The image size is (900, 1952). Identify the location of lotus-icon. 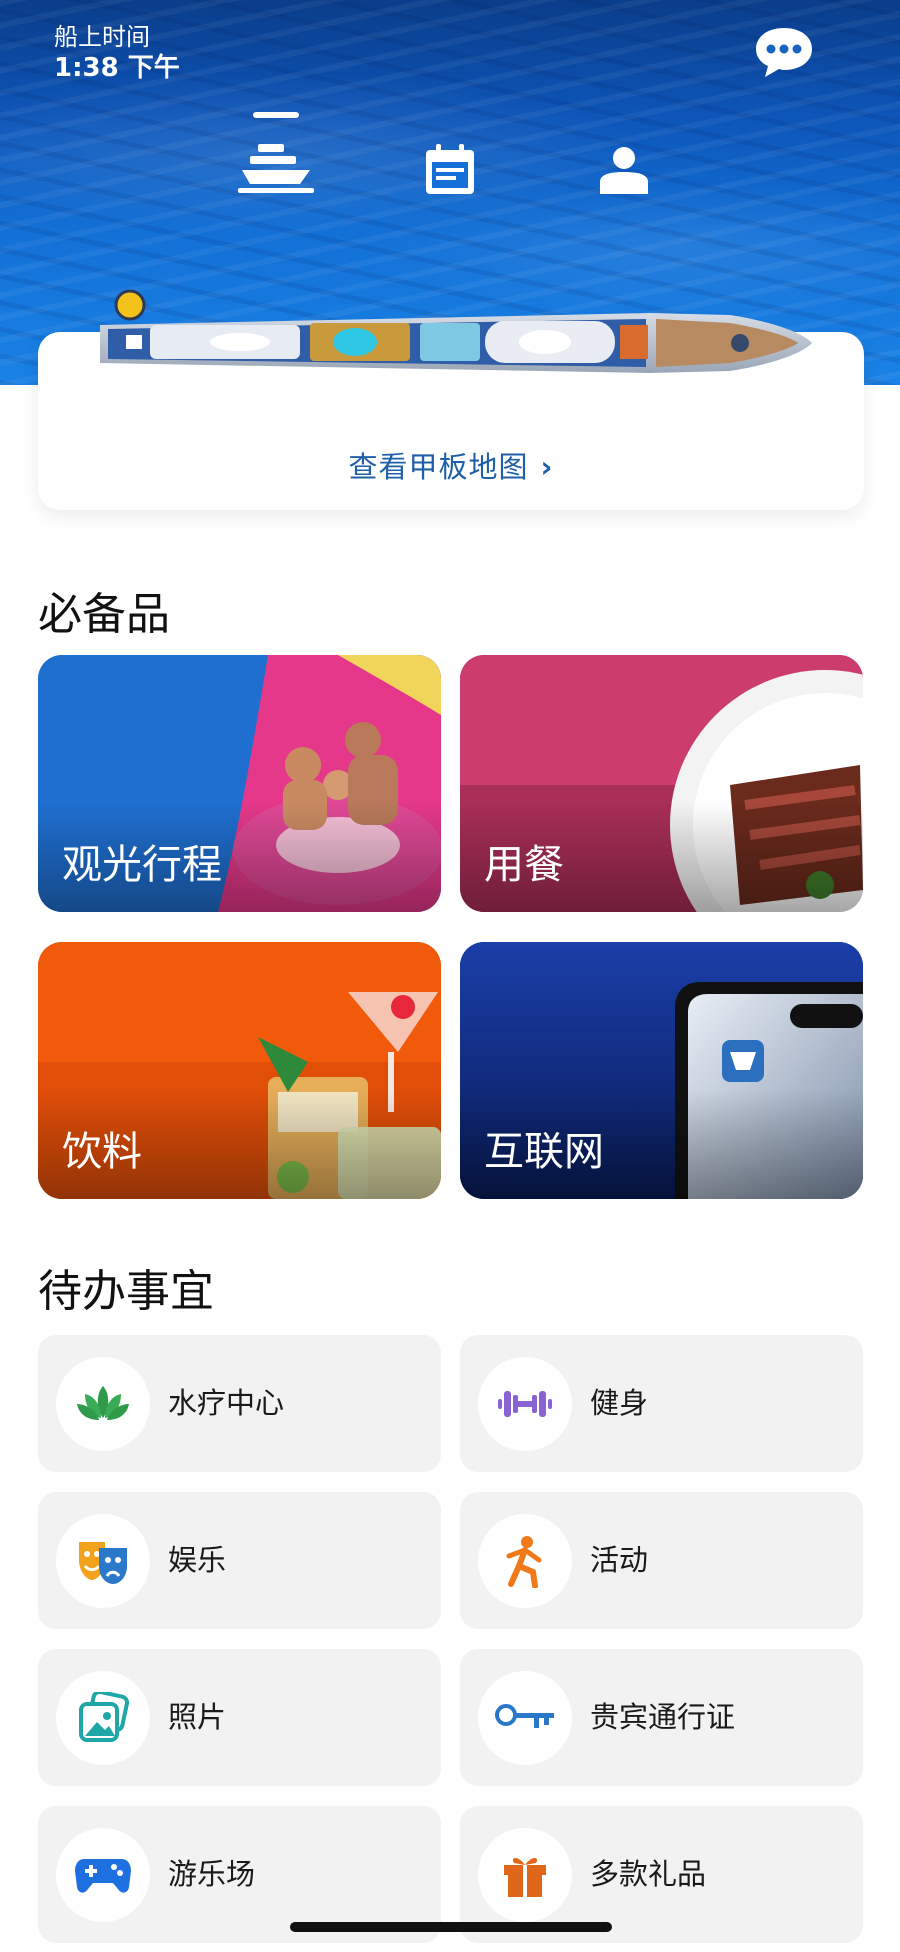
(103, 1403).